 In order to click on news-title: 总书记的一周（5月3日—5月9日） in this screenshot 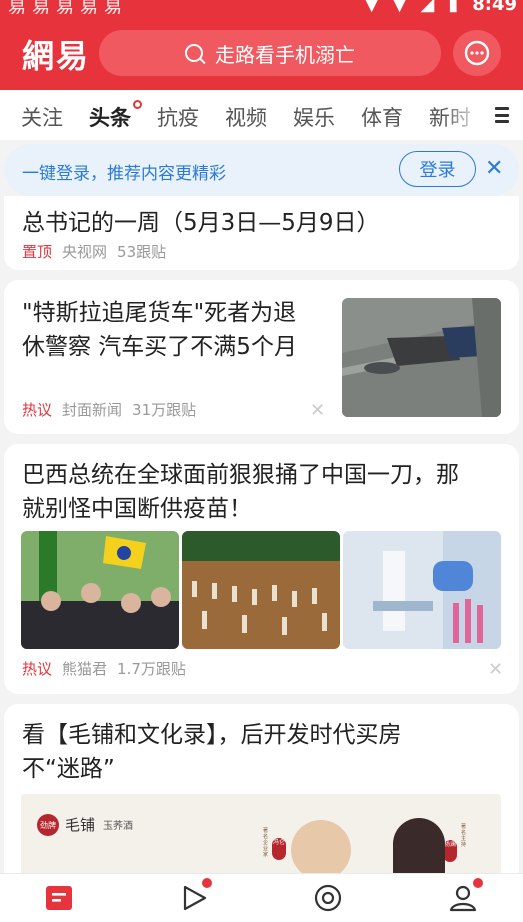, I will do `click(201, 223)`.